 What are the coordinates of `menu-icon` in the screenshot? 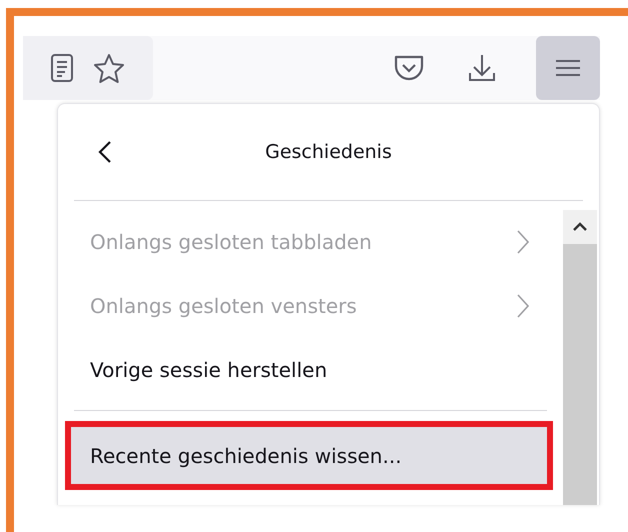 It's located at (568, 68).